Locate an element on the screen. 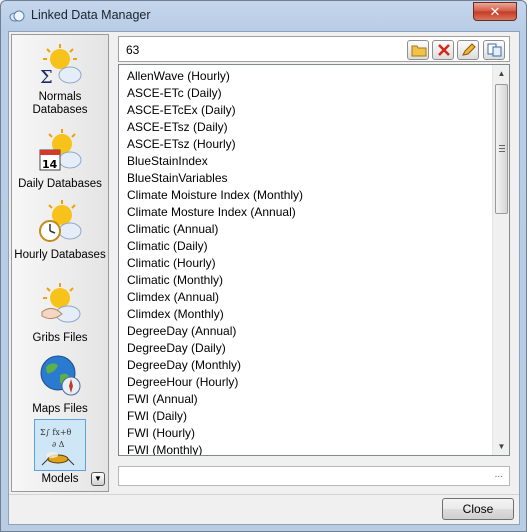  list-item: Climate Mosture Index (Annual) is located at coordinates (307, 212).